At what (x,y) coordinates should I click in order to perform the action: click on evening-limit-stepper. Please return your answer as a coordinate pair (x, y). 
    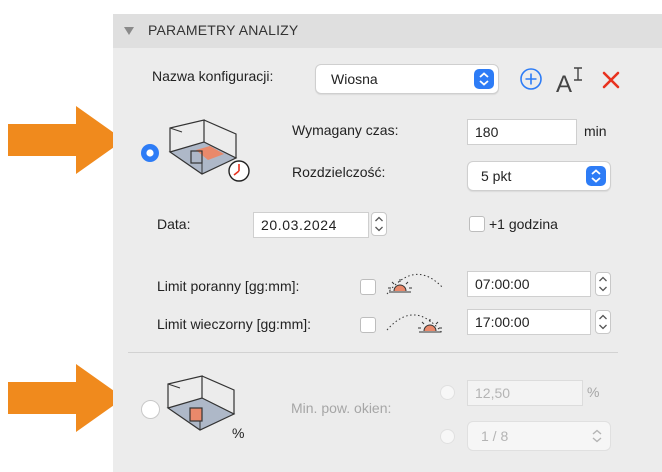
    Looking at the image, I should click on (603, 322).